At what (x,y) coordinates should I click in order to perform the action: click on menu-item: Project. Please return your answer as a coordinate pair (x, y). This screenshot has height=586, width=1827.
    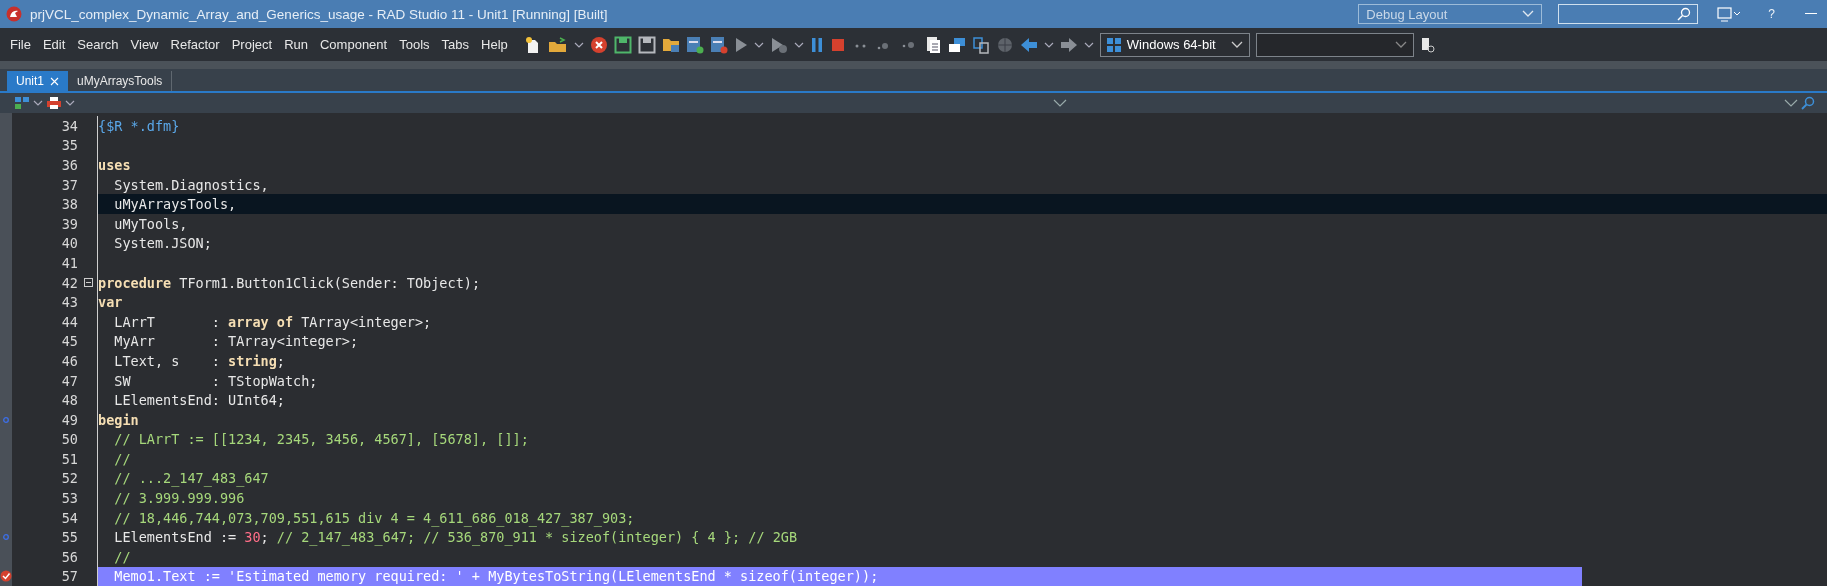
    Looking at the image, I should click on (252, 44).